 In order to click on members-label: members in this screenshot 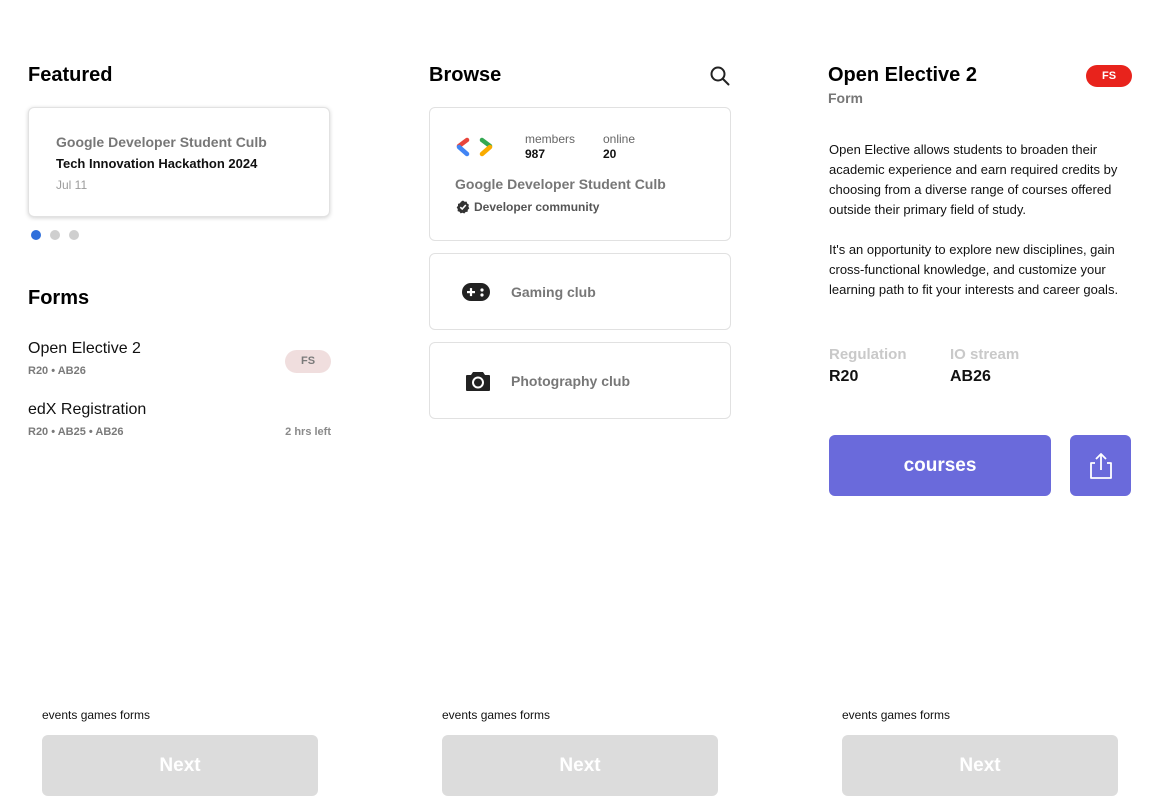, I will do `click(550, 139)`.